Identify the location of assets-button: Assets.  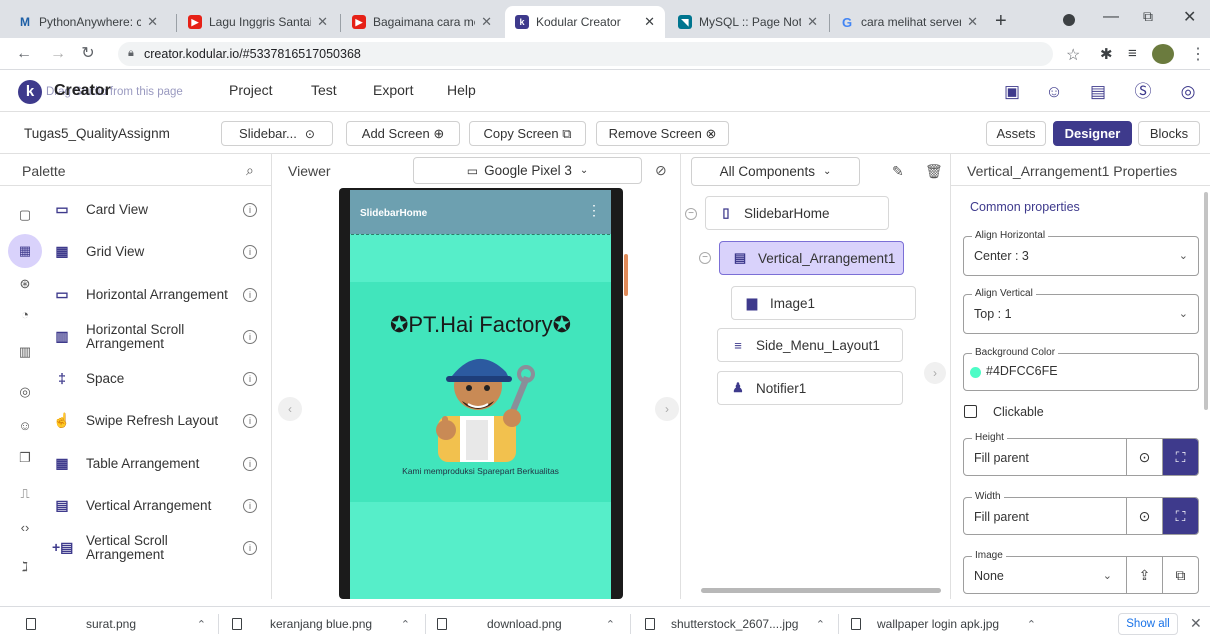
(1016, 133).